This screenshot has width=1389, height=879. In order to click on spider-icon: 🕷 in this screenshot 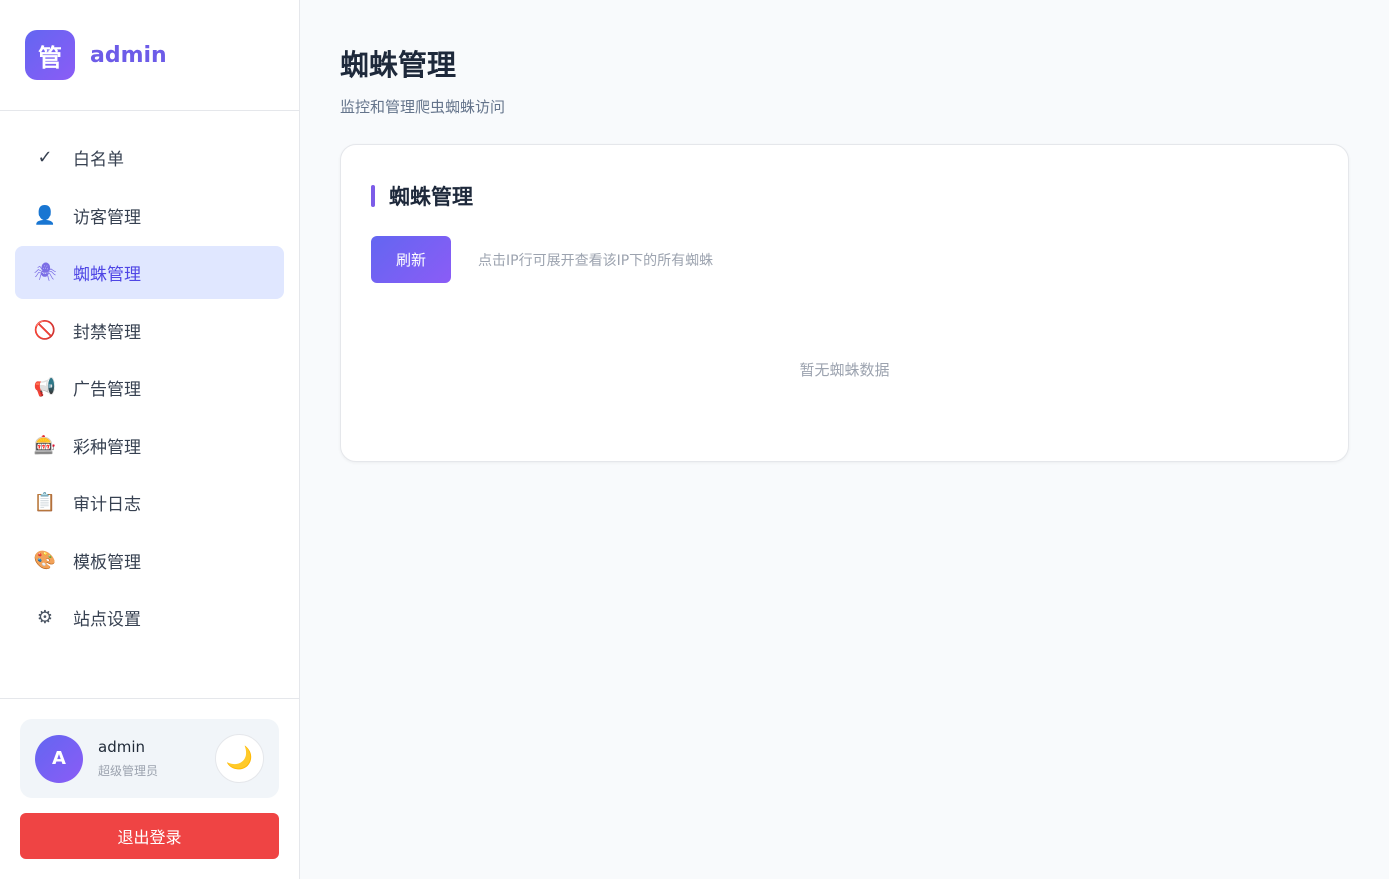, I will do `click(45, 272)`.